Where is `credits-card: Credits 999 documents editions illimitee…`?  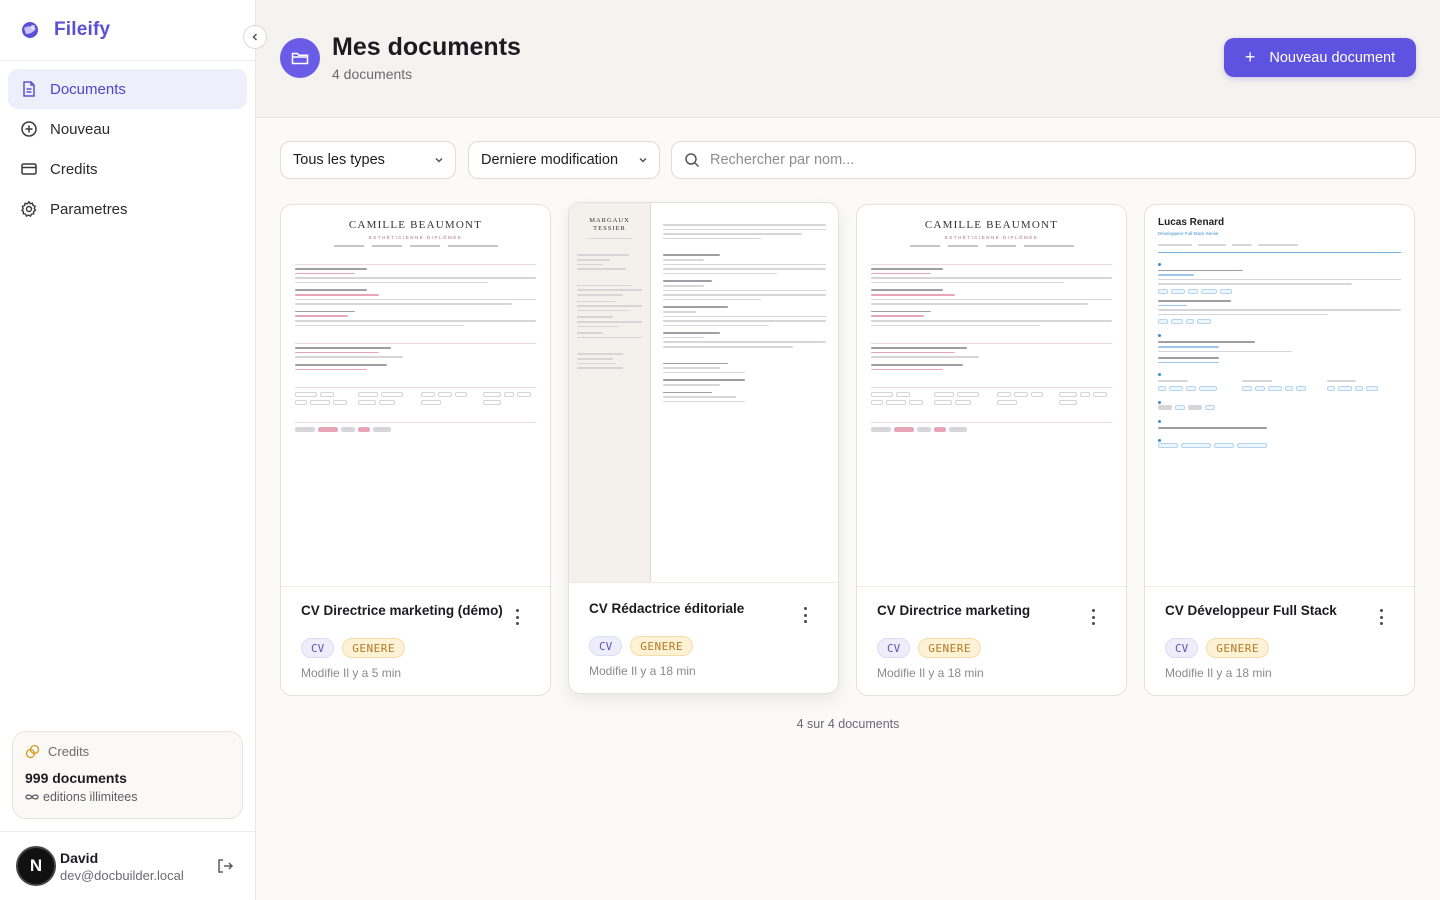 credits-card: Credits 999 documents editions illimitee… is located at coordinates (127, 775).